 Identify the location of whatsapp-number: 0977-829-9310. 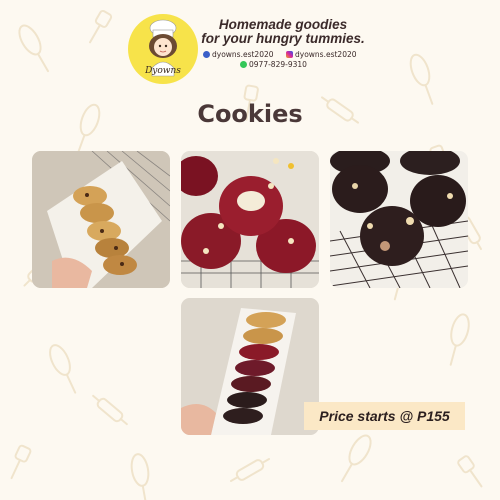
(273, 64).